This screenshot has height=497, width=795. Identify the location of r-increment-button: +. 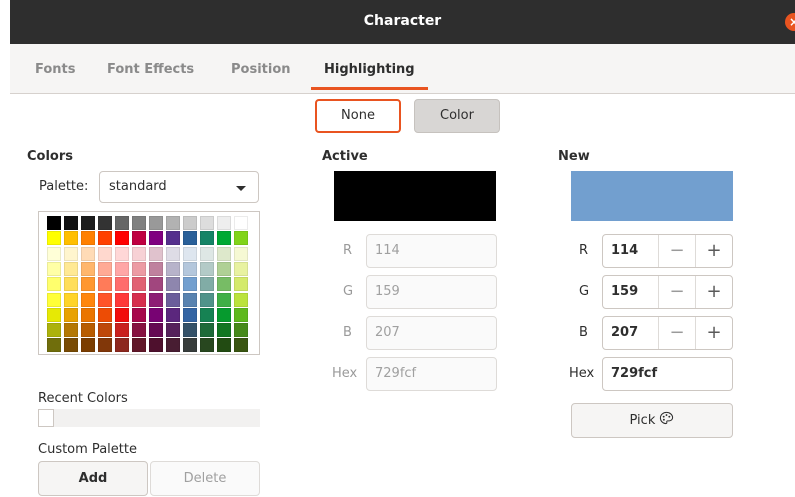
(713, 251).